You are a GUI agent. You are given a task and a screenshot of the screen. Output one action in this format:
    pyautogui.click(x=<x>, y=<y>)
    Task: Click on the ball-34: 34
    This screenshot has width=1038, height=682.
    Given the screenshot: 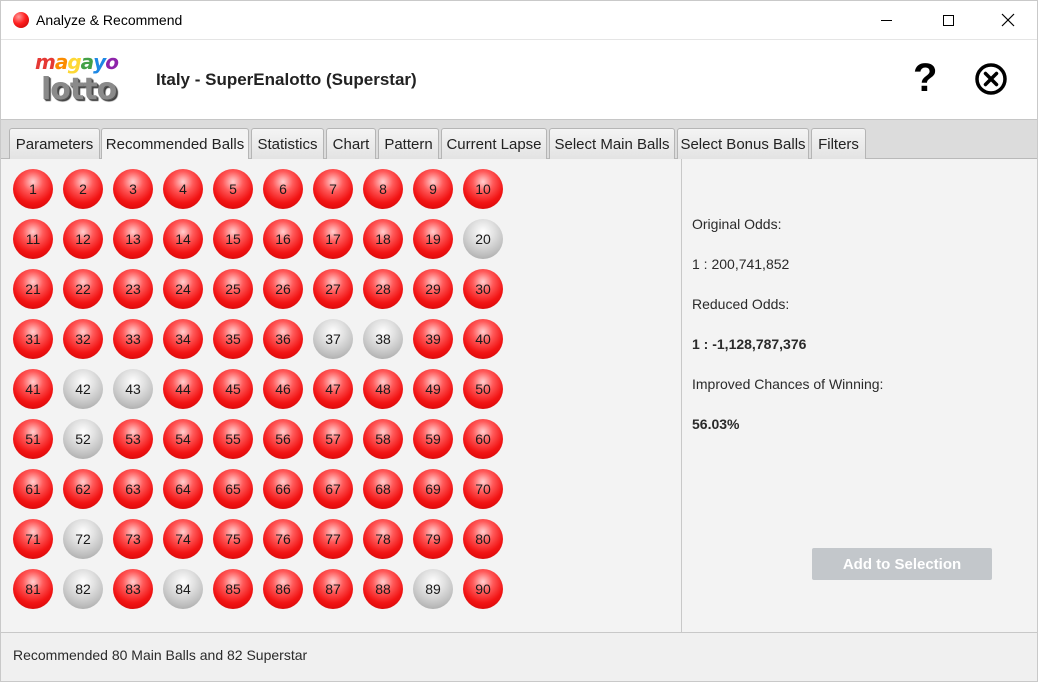 What is the action you would take?
    pyautogui.click(x=183, y=339)
    